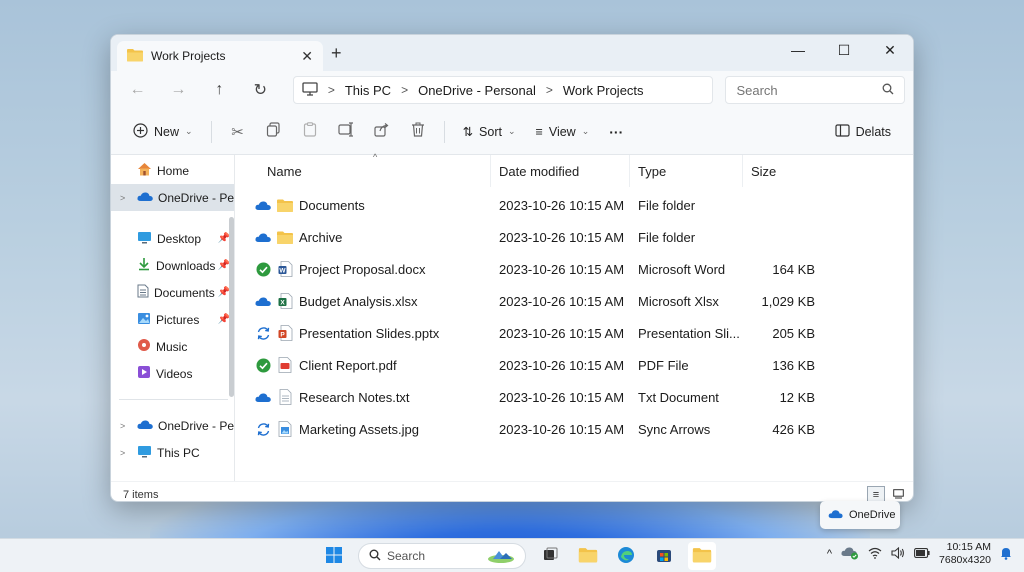  I want to click on column-header-date: Date modified, so click(560, 171).